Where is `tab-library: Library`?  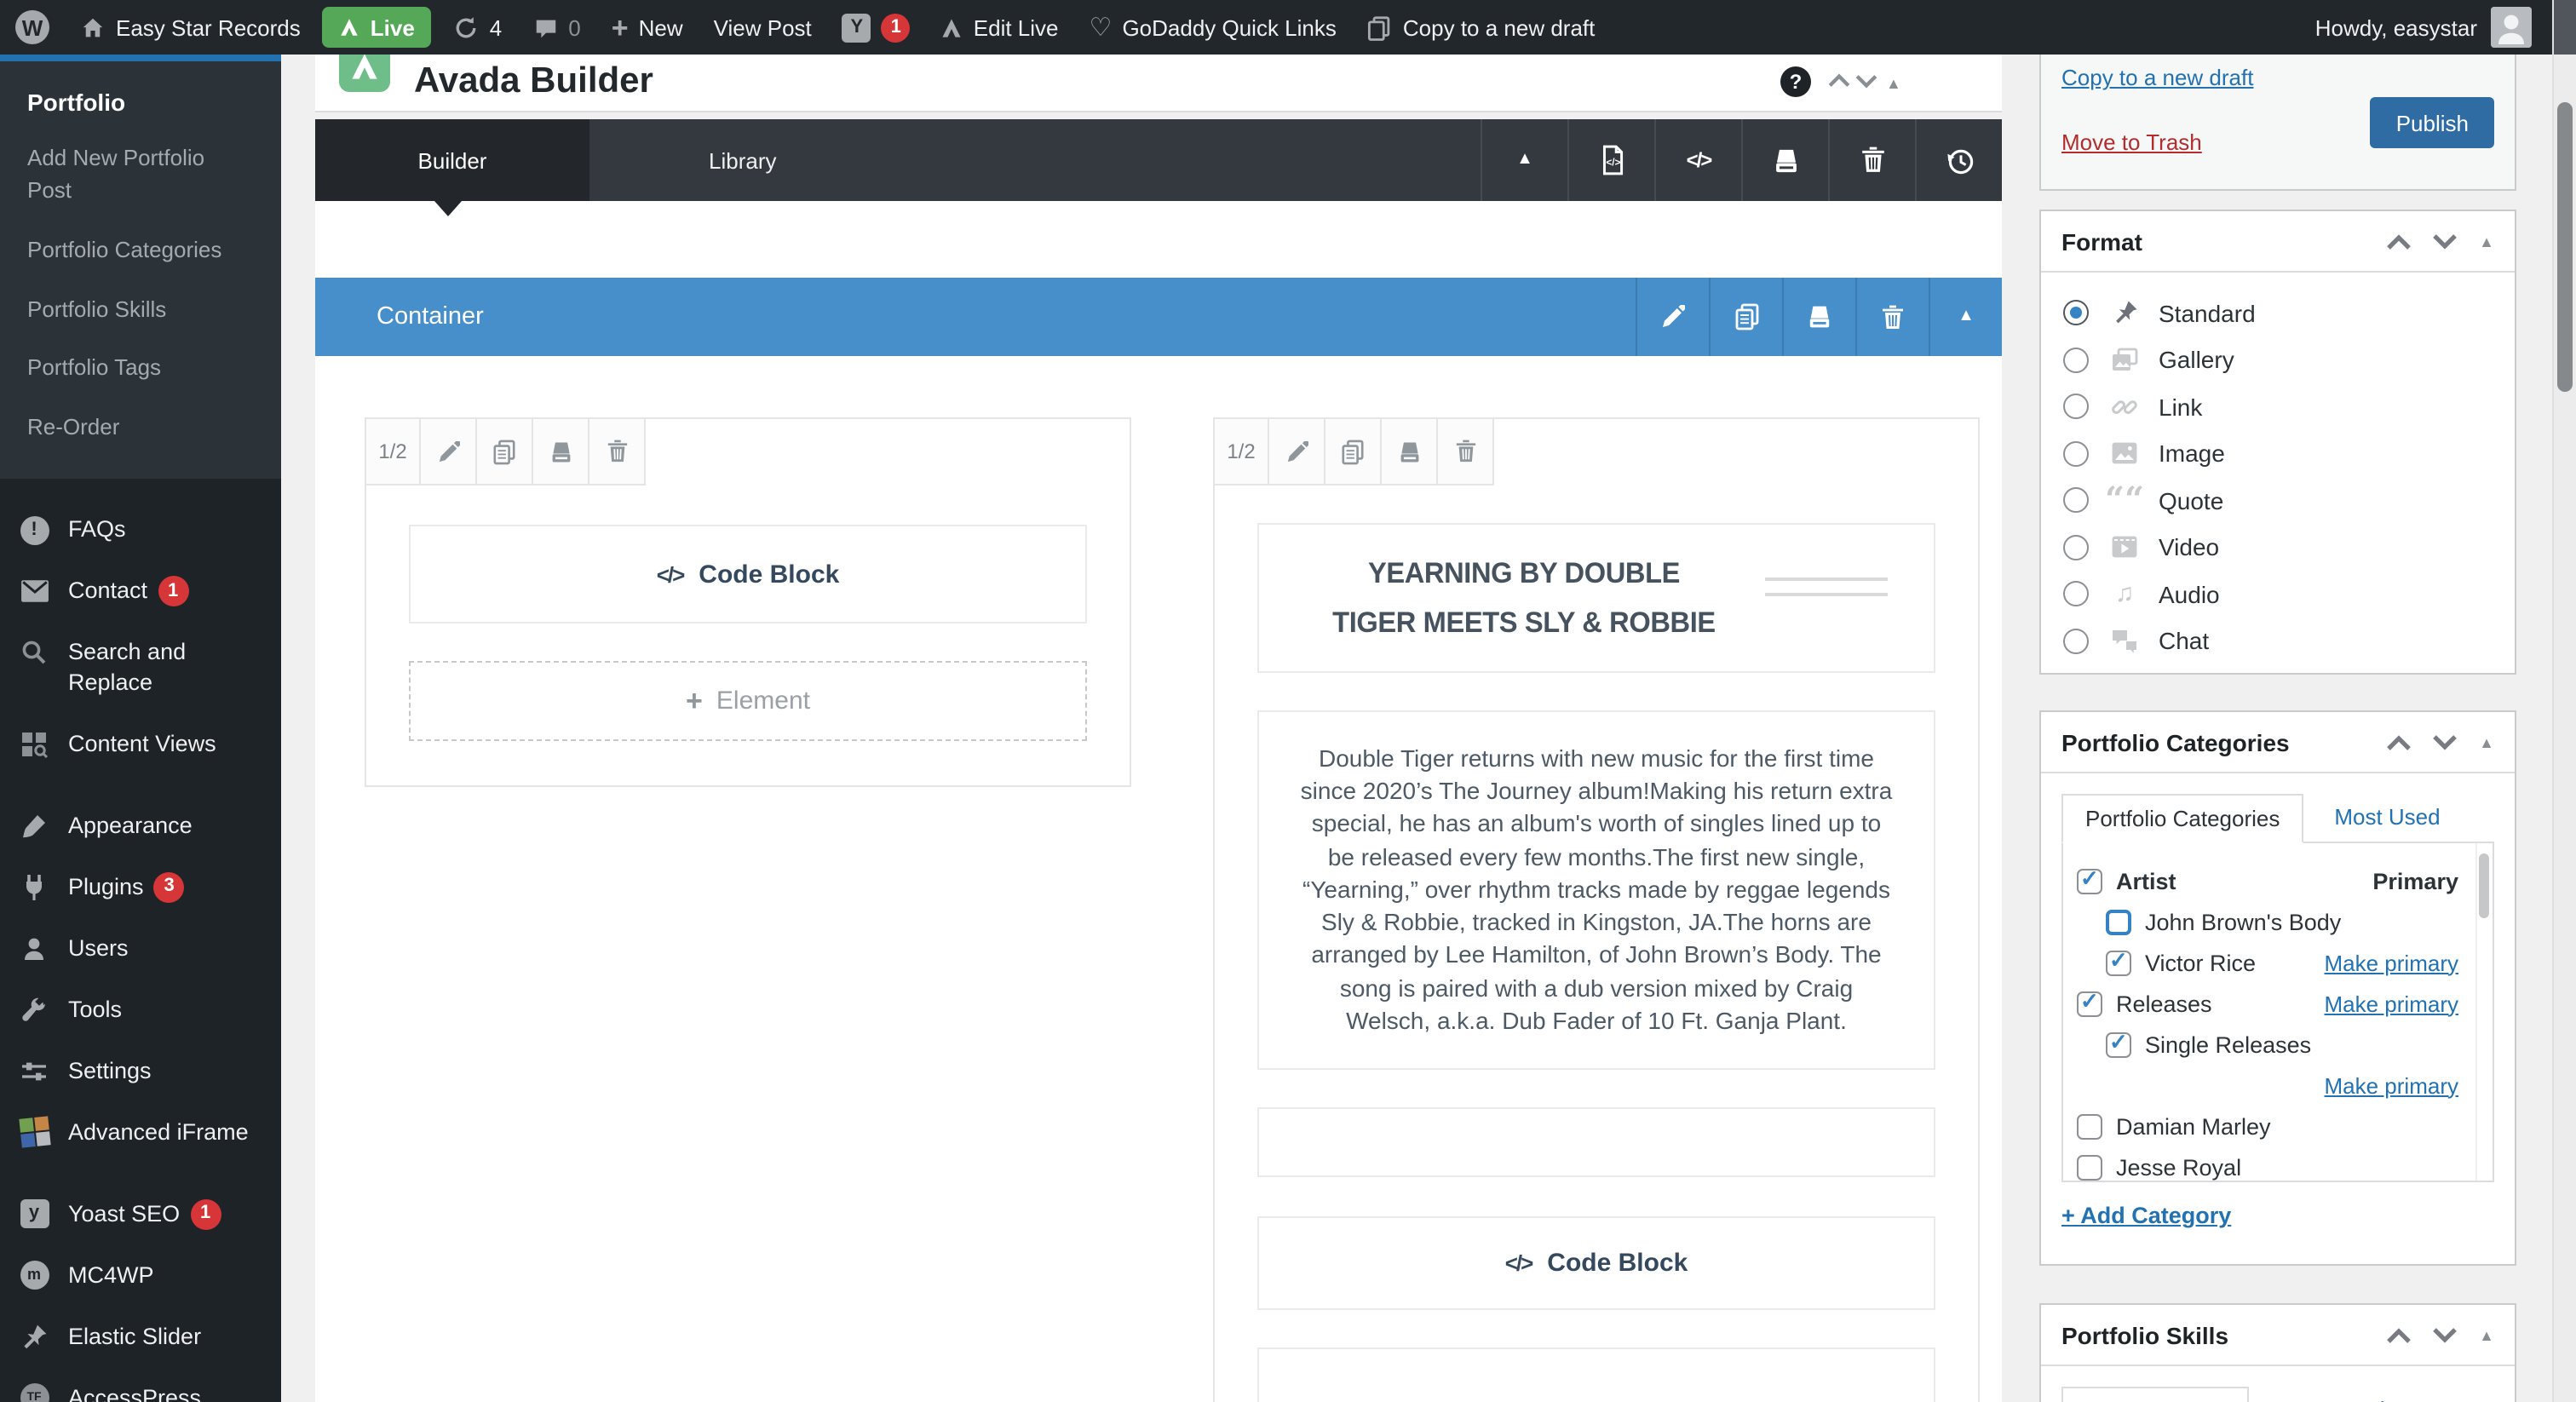 tab-library: Library is located at coordinates (776, 160).